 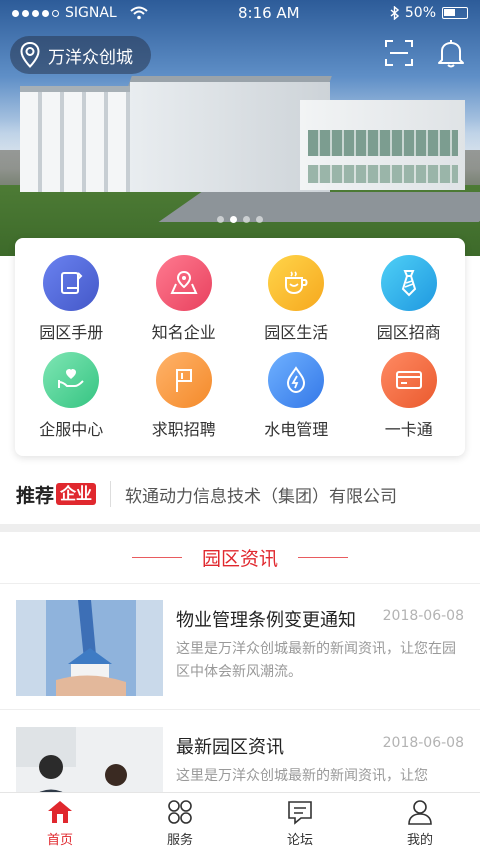 I want to click on map-pin-icon, so click(x=184, y=282).